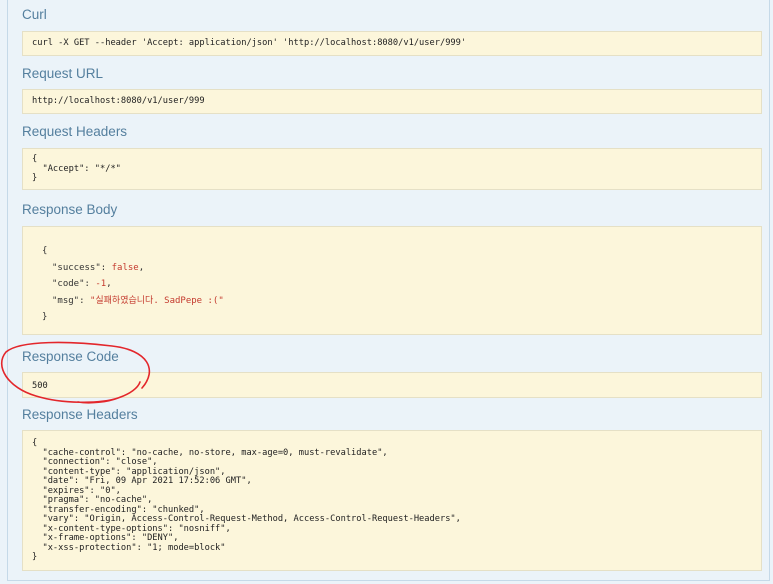 The width and height of the screenshot is (773, 584). What do you see at coordinates (70, 356) in the screenshot?
I see `response-code-heading: Response Code` at bounding box center [70, 356].